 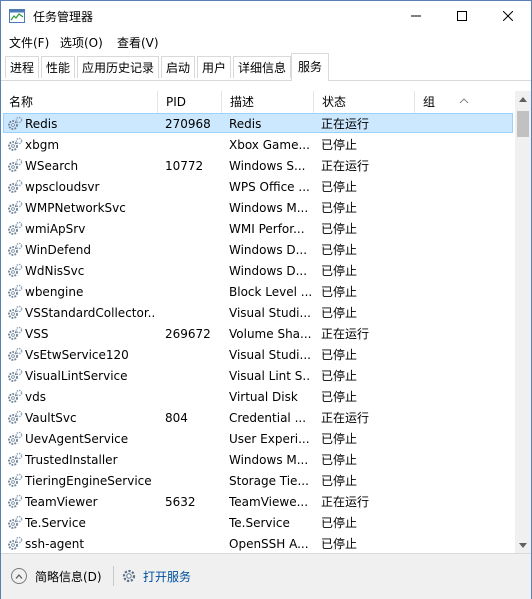 I want to click on open-services-link: 打开服务, so click(x=156, y=576).